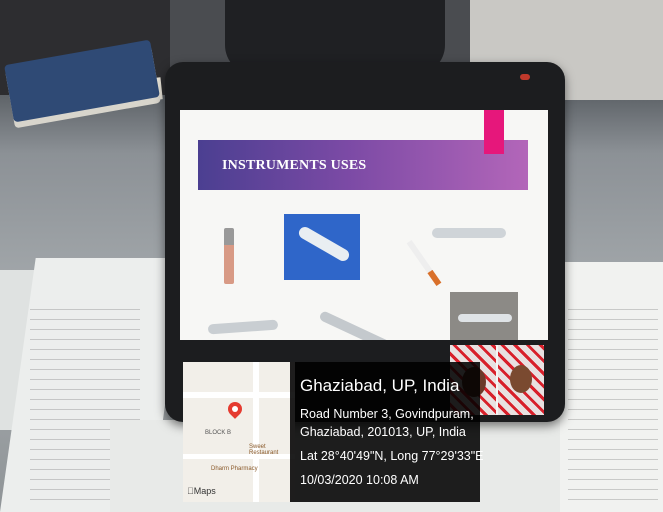 The image size is (663, 512). Describe the element at coordinates (364, 325) in the screenshot. I see `dissecting-forceps-image` at that location.